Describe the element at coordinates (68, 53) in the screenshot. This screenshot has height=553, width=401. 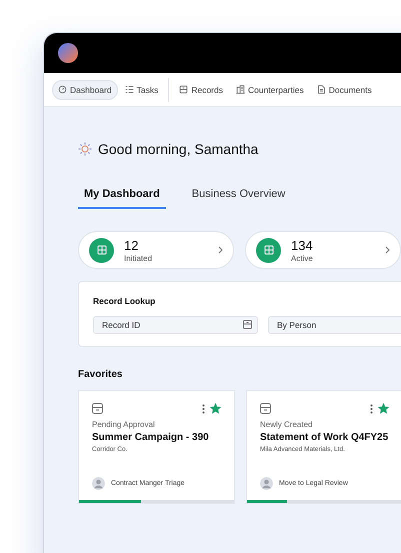
I see `app-logo` at that location.